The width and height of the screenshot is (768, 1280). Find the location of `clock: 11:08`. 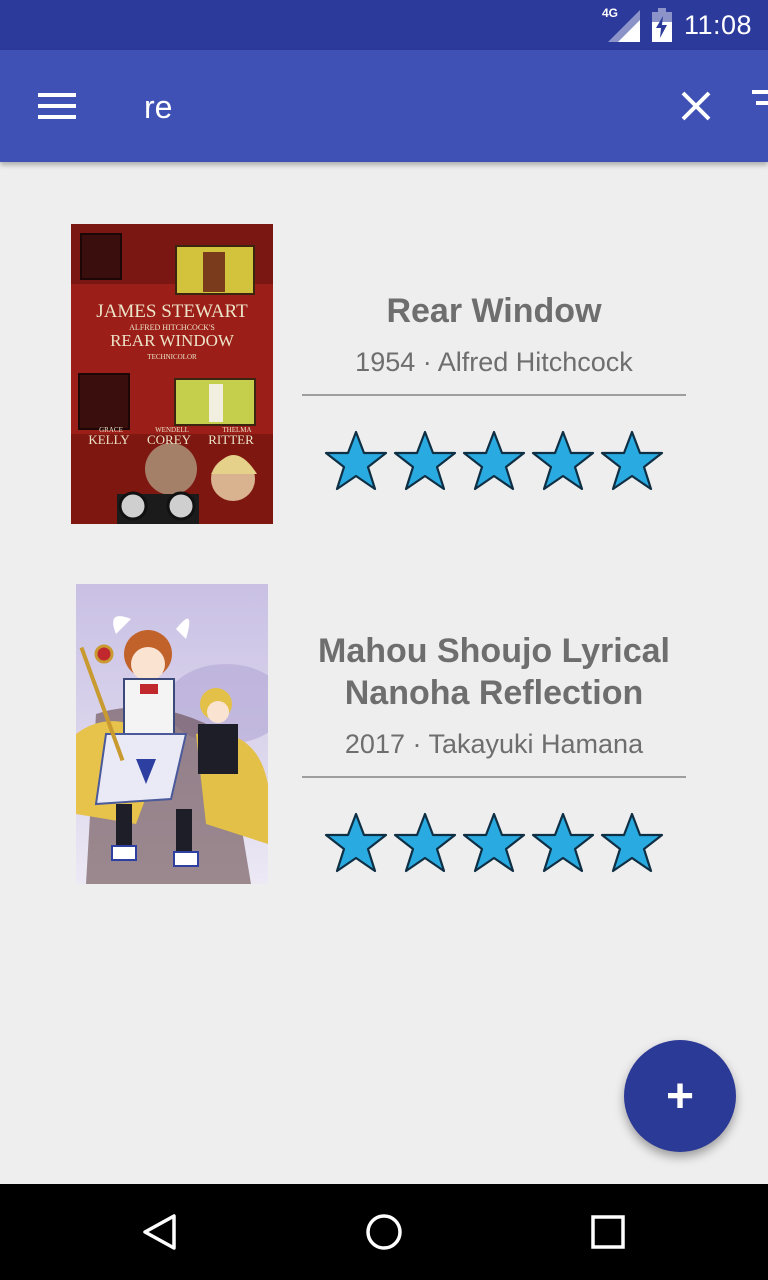

clock: 11:08 is located at coordinates (717, 24).